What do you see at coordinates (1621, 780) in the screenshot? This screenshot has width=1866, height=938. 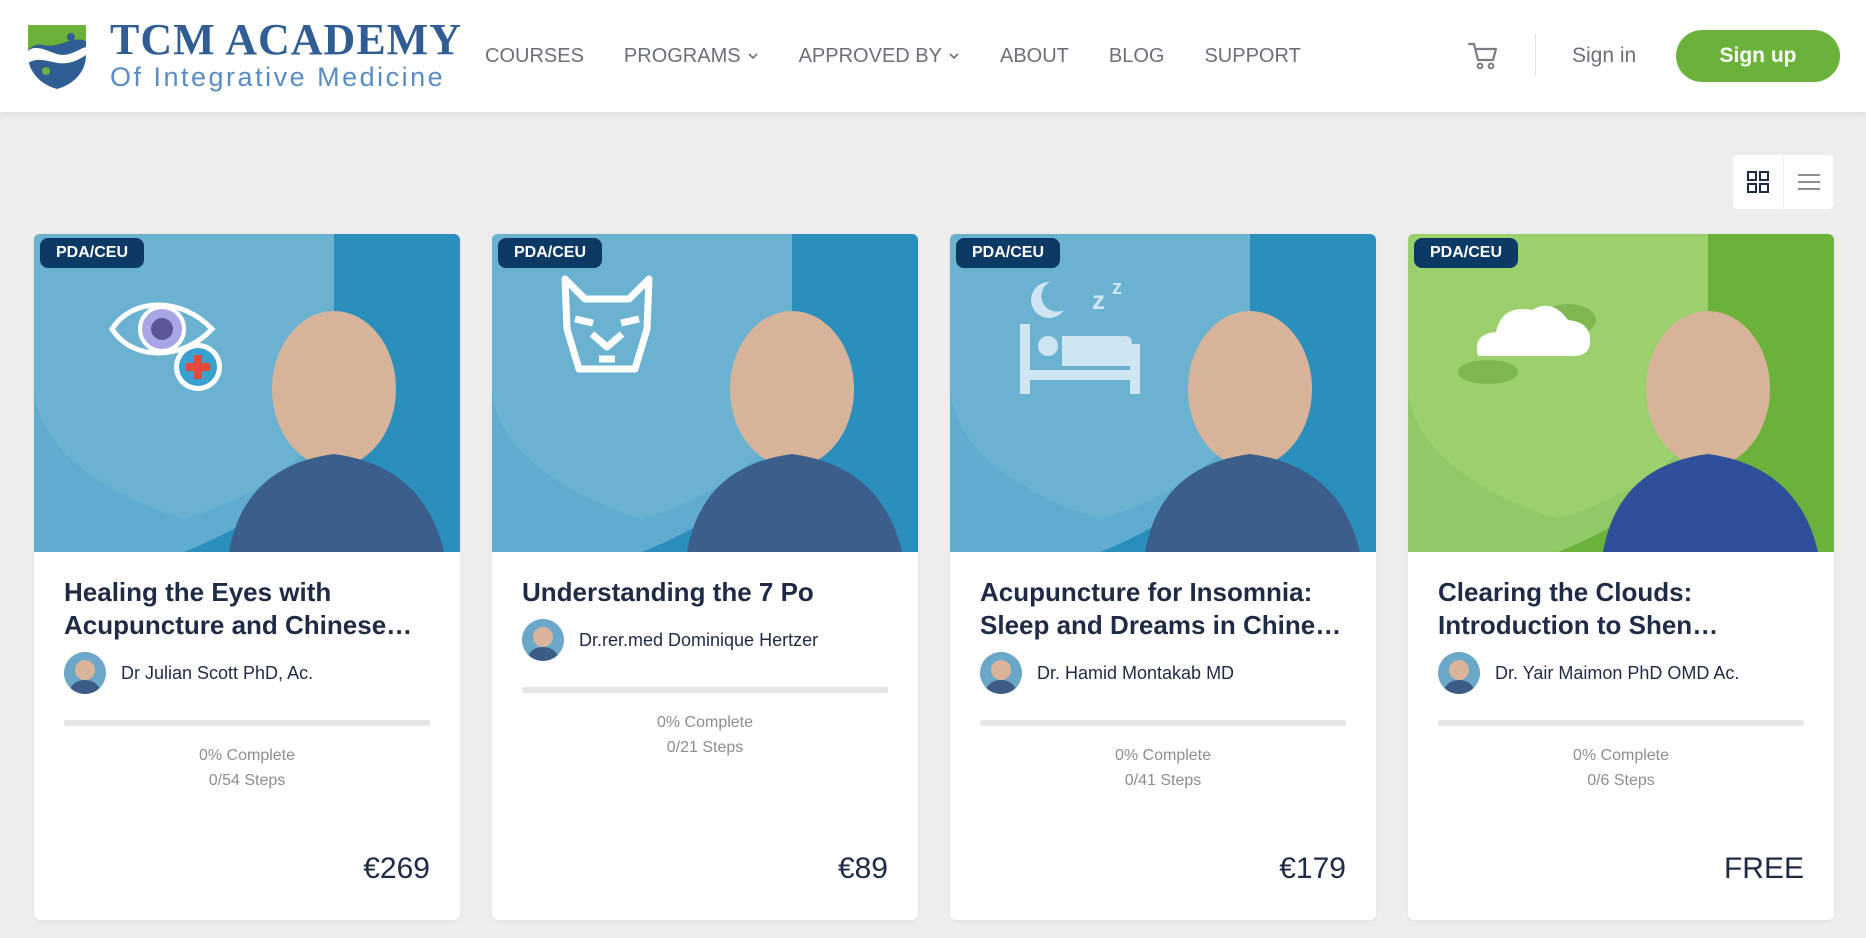 I see `progress-steps-text: 0/6 Steps` at bounding box center [1621, 780].